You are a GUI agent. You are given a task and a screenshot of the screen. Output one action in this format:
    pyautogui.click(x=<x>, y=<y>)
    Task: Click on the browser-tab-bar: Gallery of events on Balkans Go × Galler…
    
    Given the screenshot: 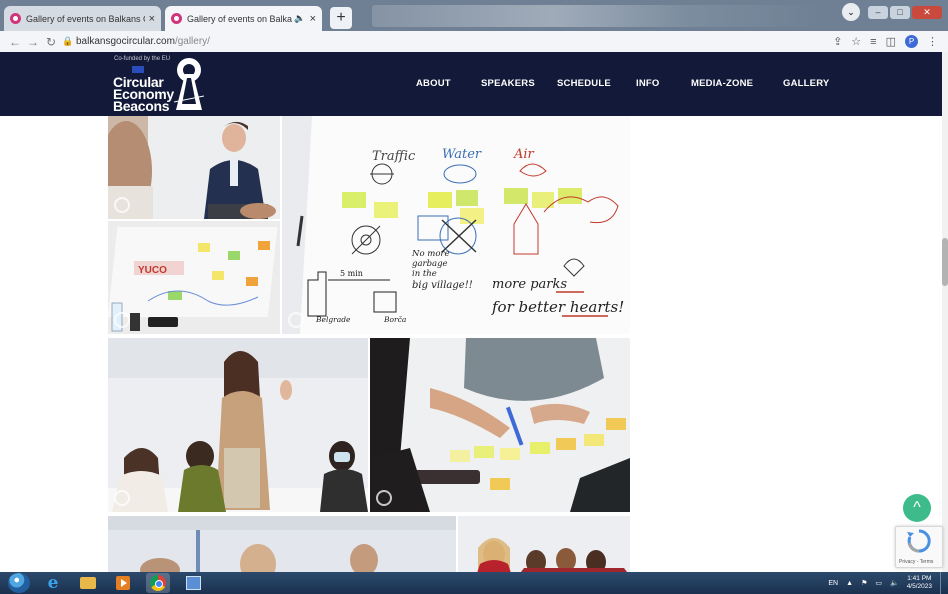 What is the action you would take?
    pyautogui.click(x=474, y=15)
    